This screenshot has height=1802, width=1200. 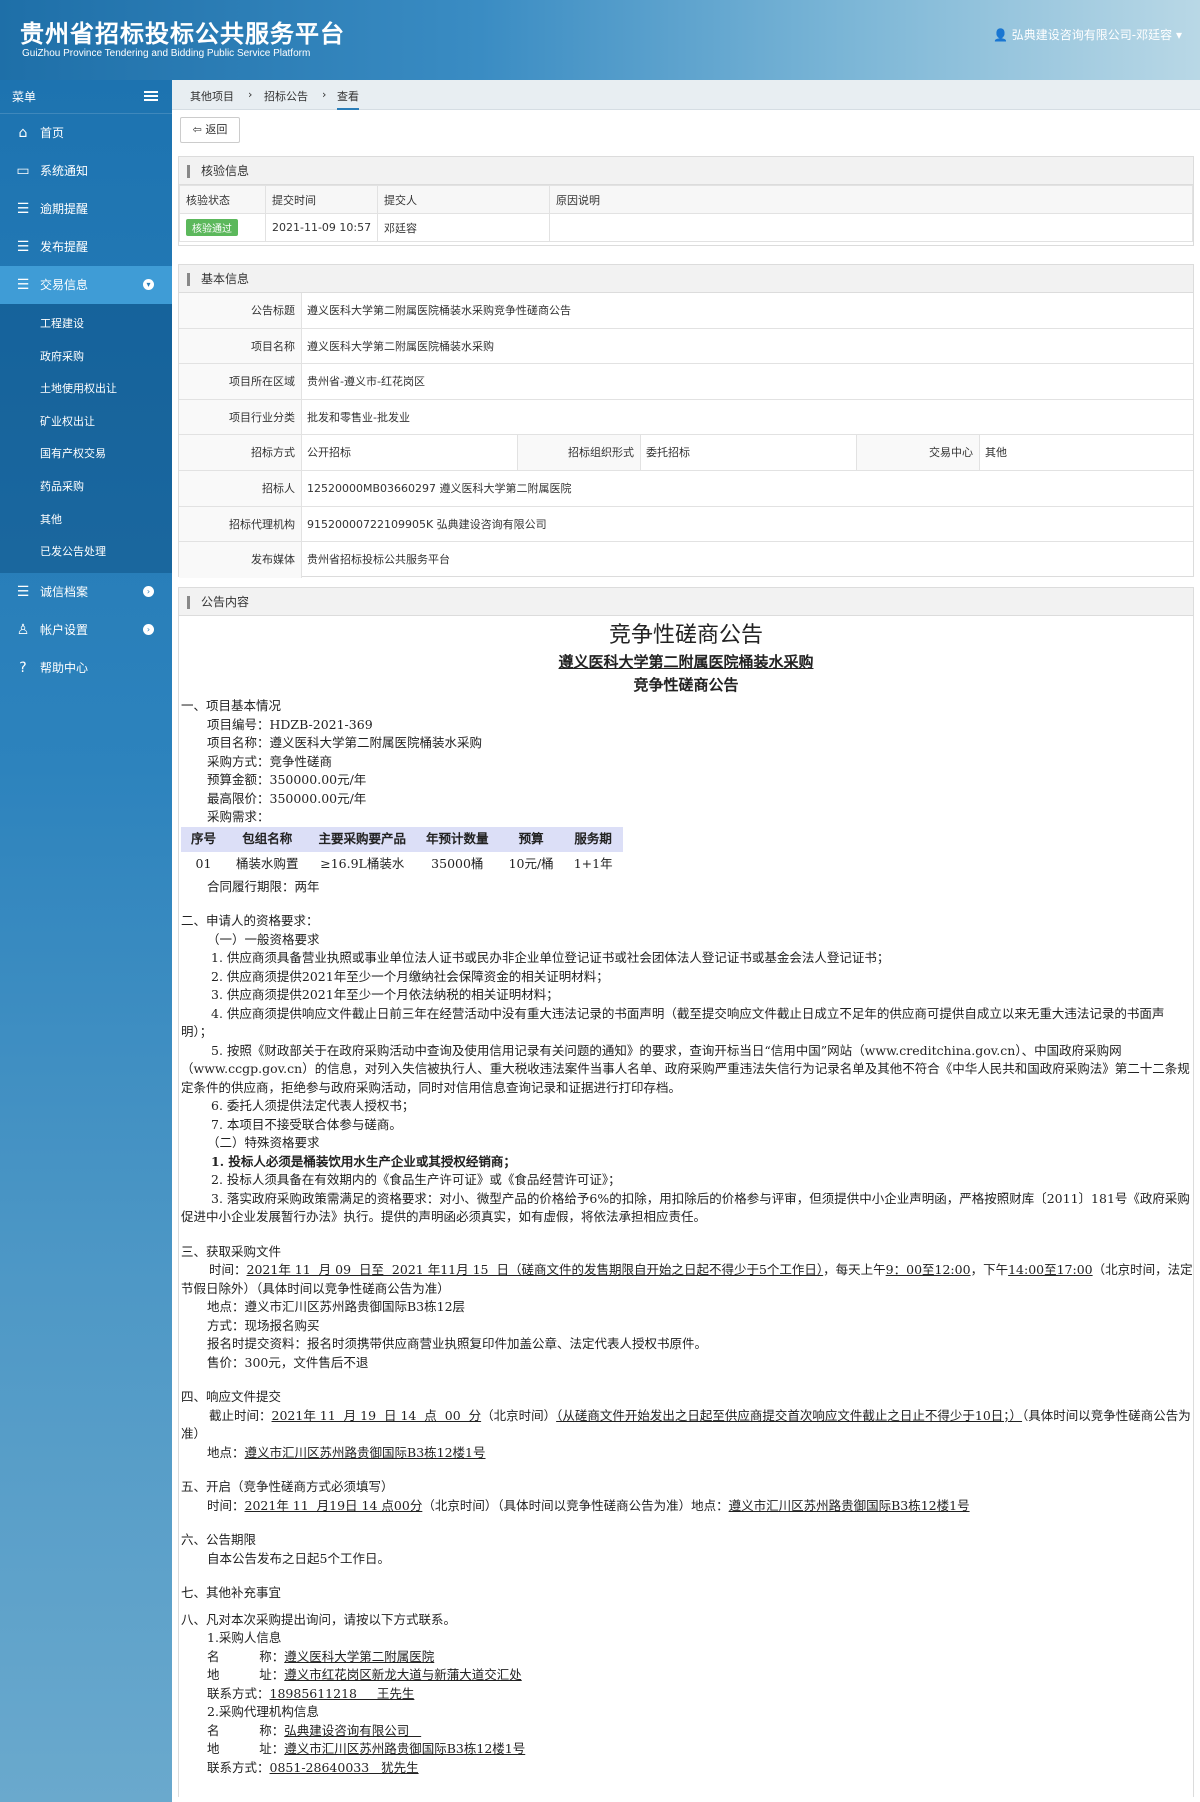 I want to click on field-label: 招标方式, so click(x=240, y=452).